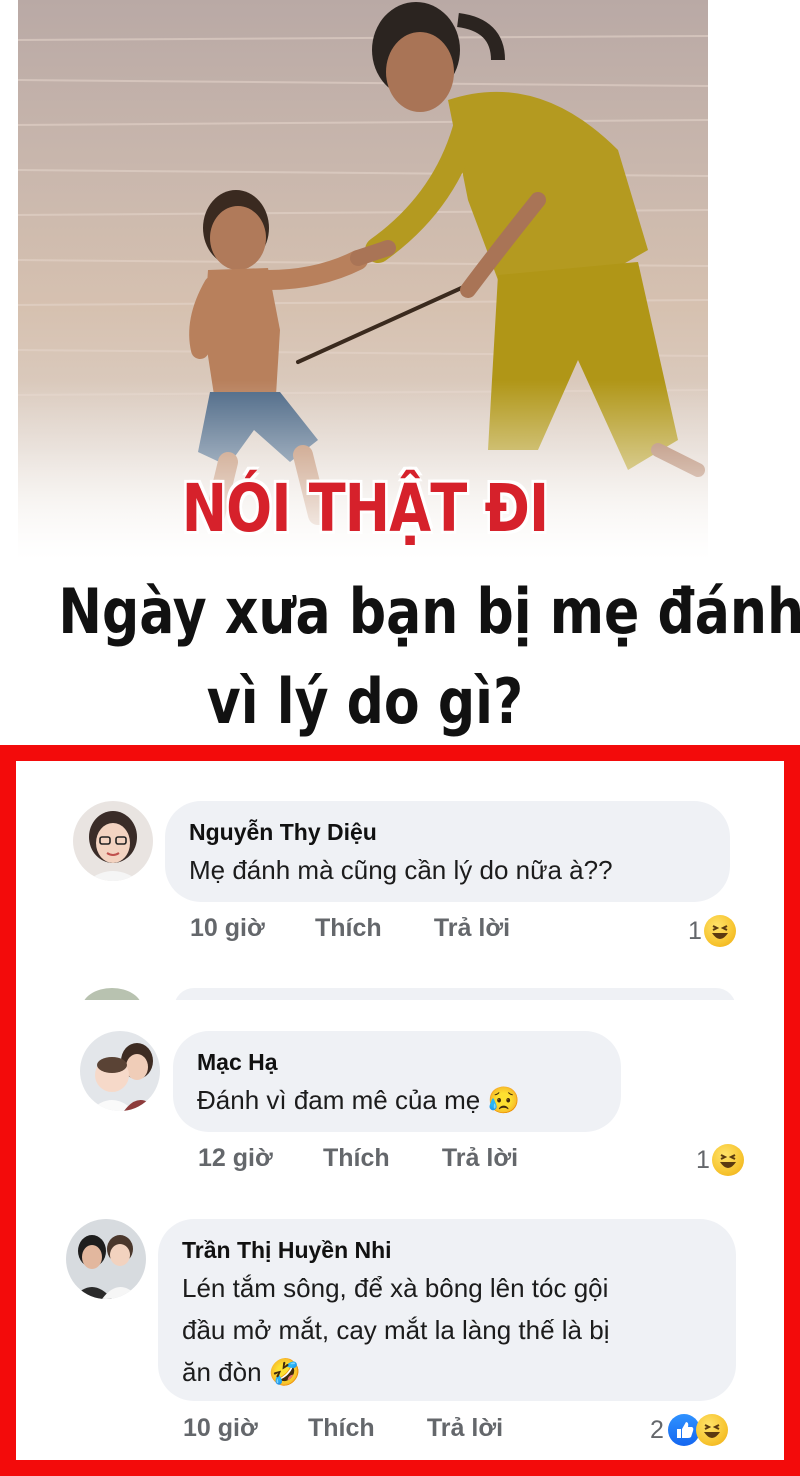 The height and width of the screenshot is (1476, 800). What do you see at coordinates (689, 1430) in the screenshot?
I see `reaction-summary: 2` at bounding box center [689, 1430].